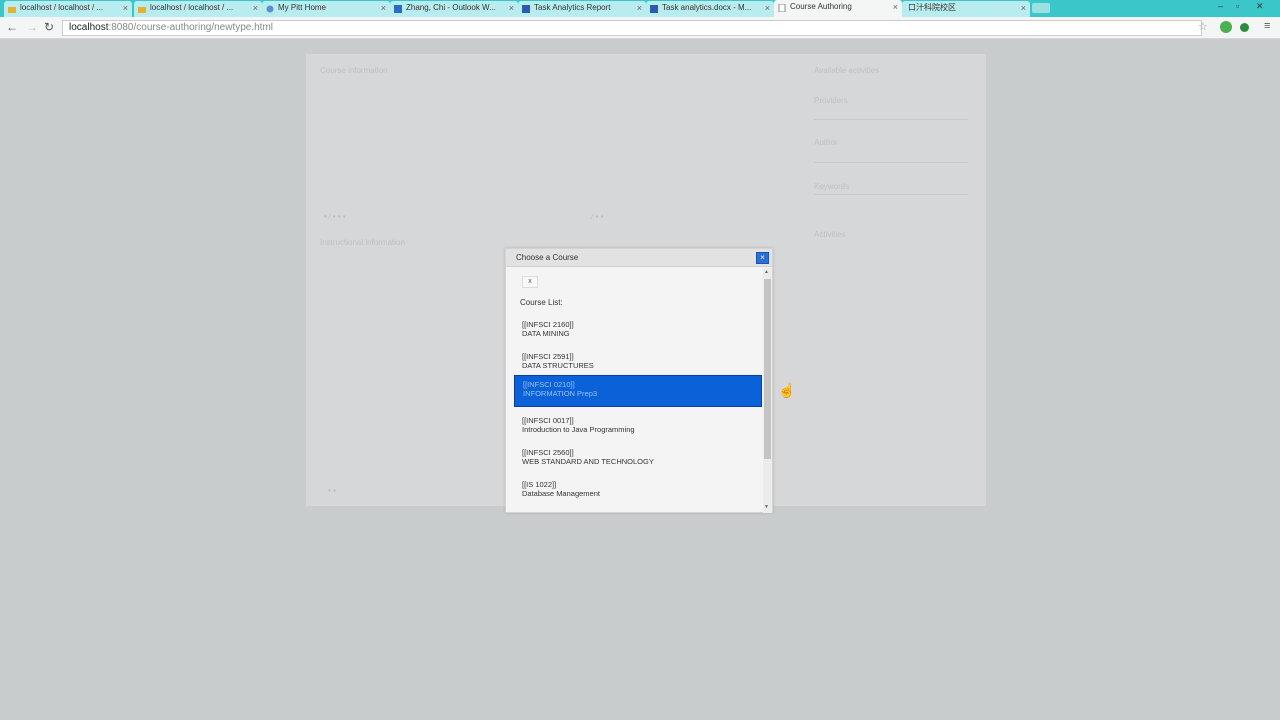  What do you see at coordinates (766, 272) in the screenshot?
I see `scroll-up-icon: ▲` at bounding box center [766, 272].